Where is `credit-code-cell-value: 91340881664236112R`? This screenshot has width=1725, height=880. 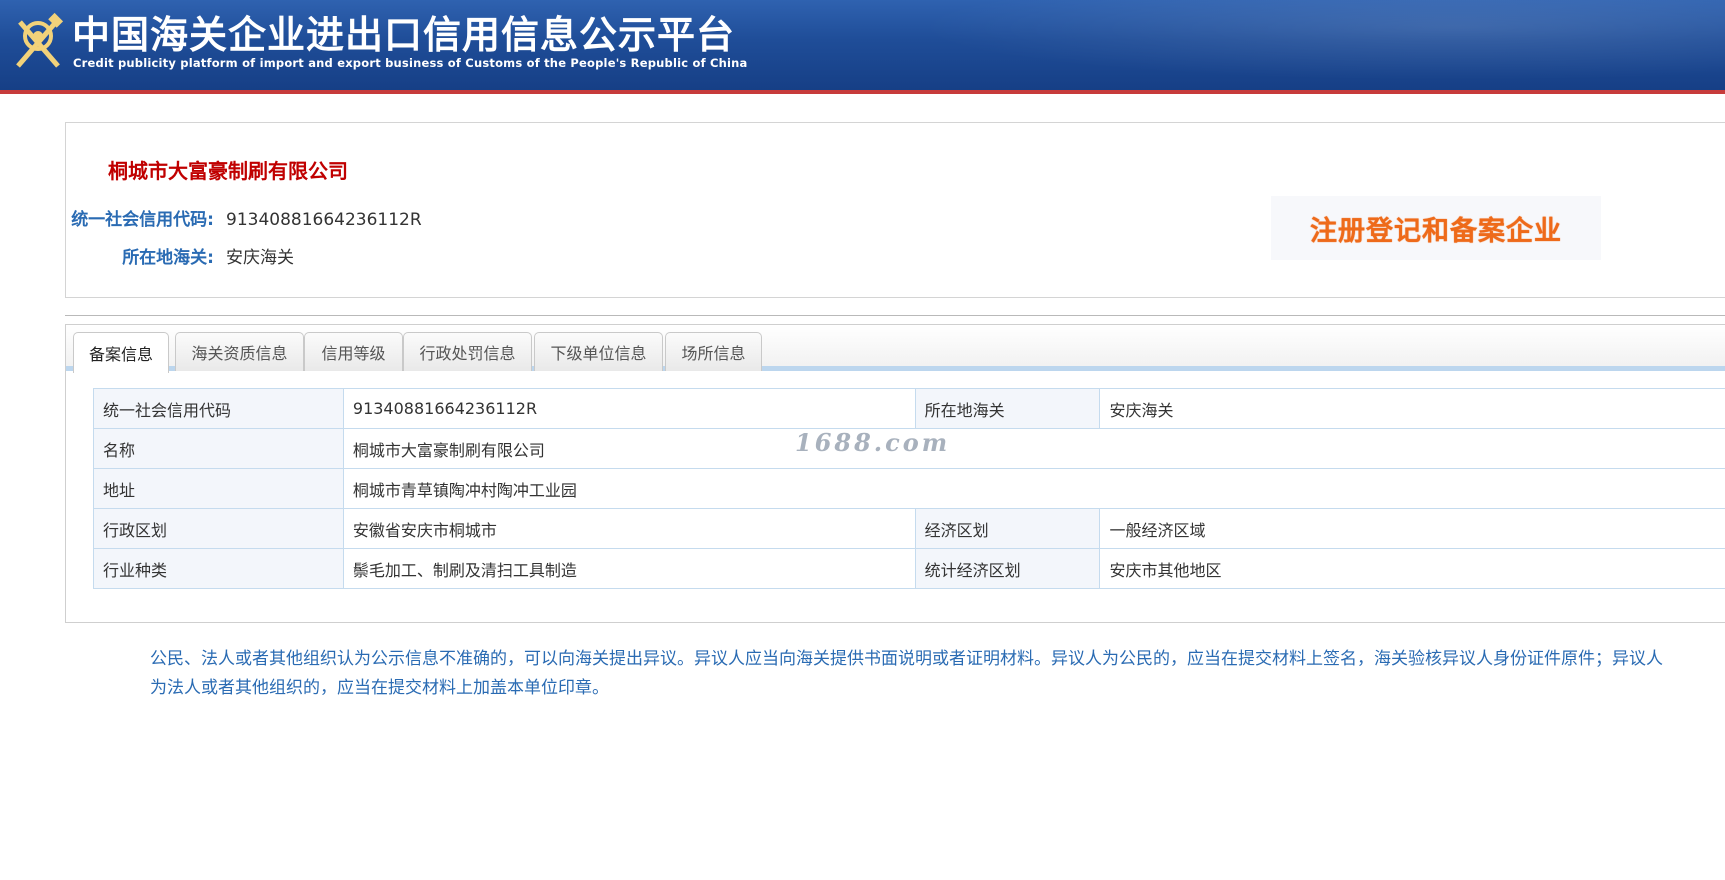 credit-code-cell-value: 91340881664236112R is located at coordinates (629, 408).